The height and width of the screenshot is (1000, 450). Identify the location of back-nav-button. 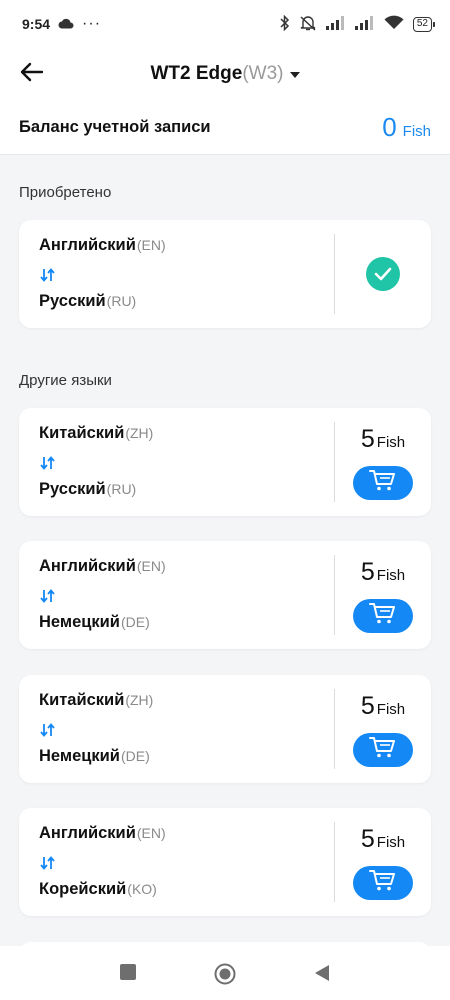
(323, 973).